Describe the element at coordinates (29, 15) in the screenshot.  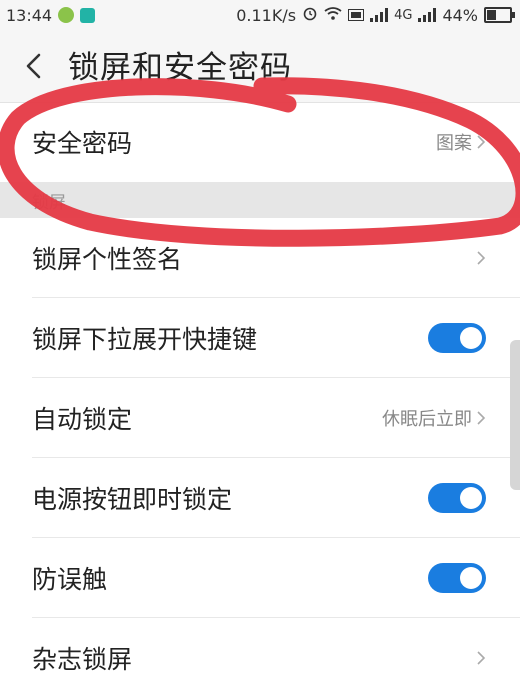
I see `status-time: 13:44` at that location.